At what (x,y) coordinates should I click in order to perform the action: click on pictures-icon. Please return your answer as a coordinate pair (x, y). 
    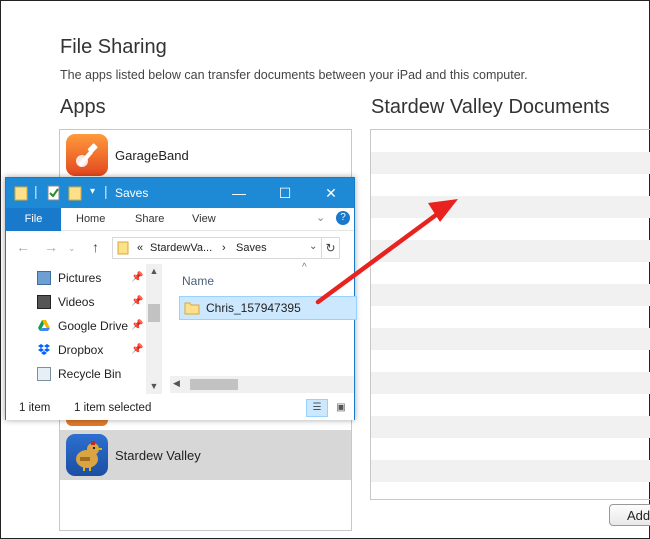
    Looking at the image, I should click on (44, 278).